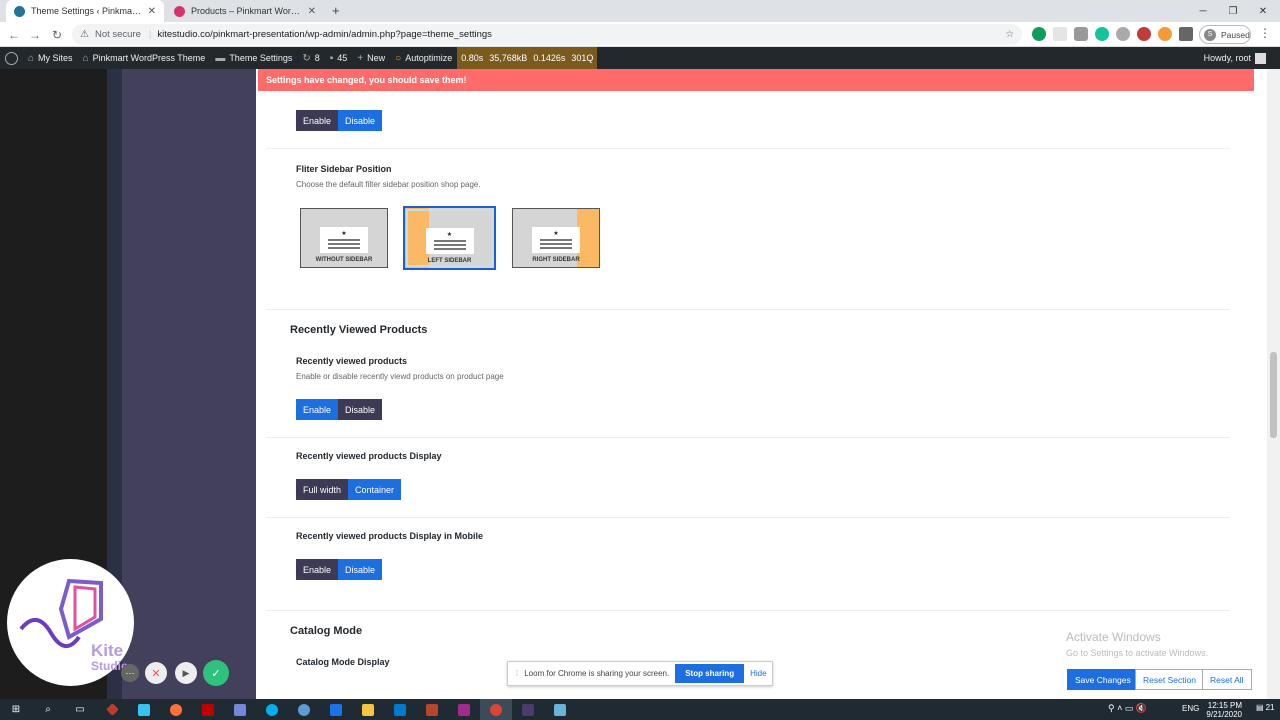 This screenshot has height=720, width=1280. Describe the element at coordinates (1009, 34) in the screenshot. I see `bookmark-star-icon: ☆` at that location.